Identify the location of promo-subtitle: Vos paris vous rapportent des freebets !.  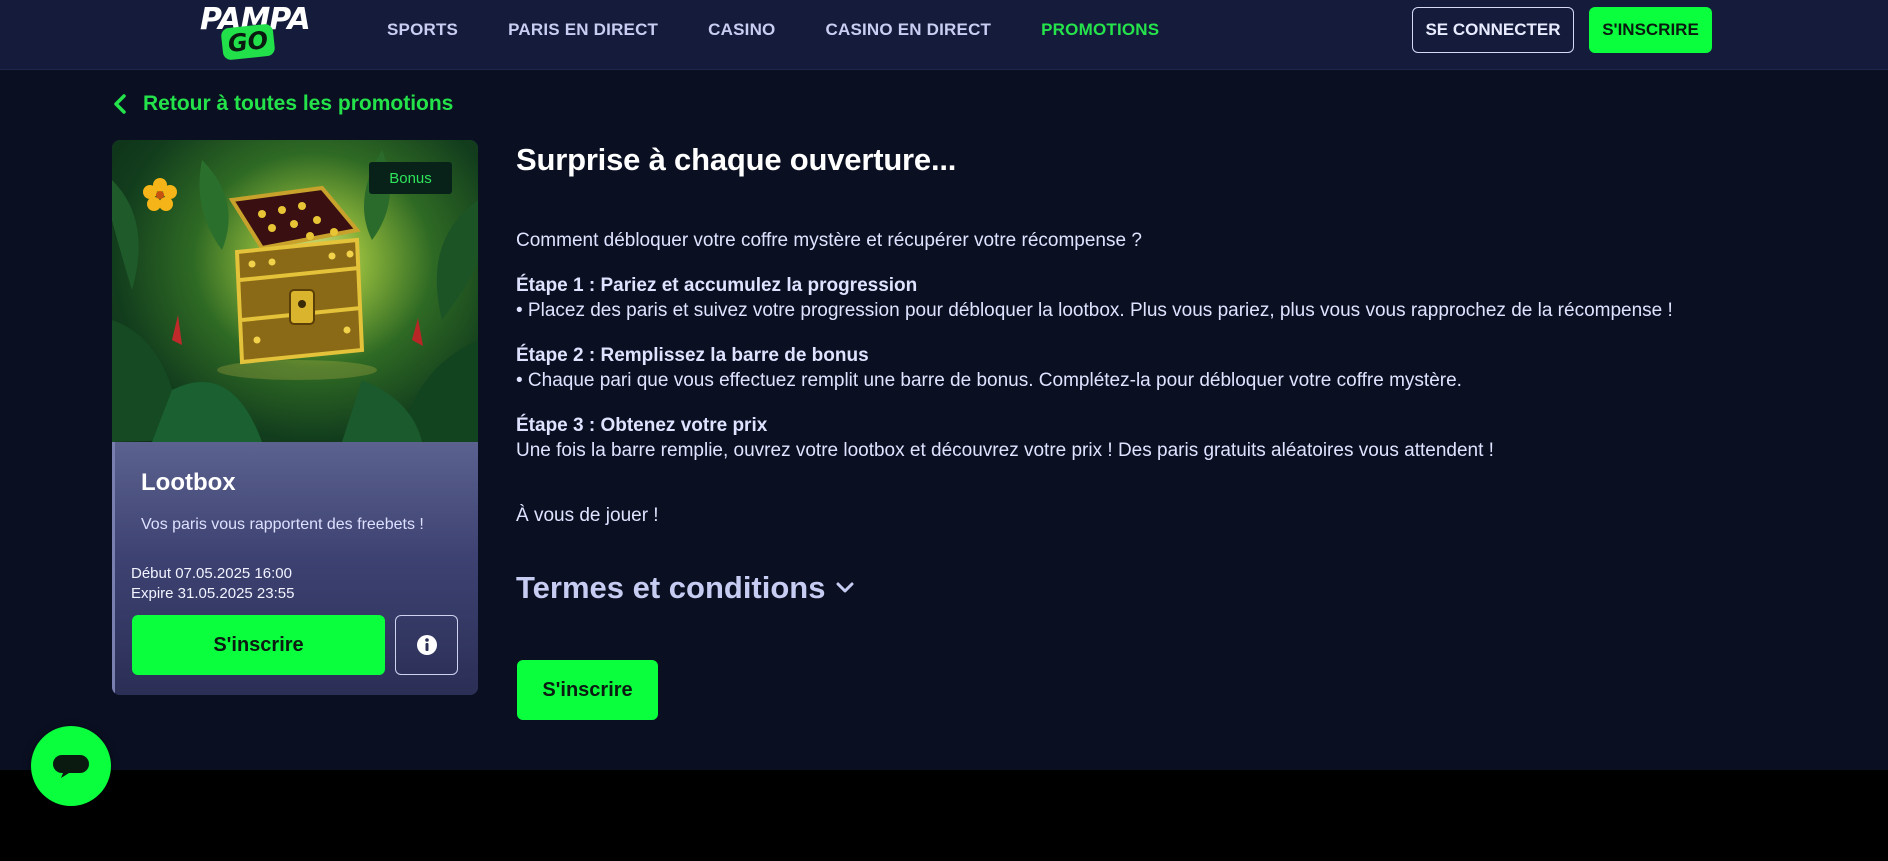
(282, 524).